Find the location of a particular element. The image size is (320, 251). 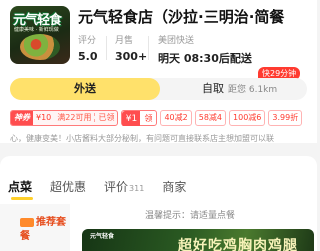

coupon-condition: 满22可用 is located at coordinates (74, 117).